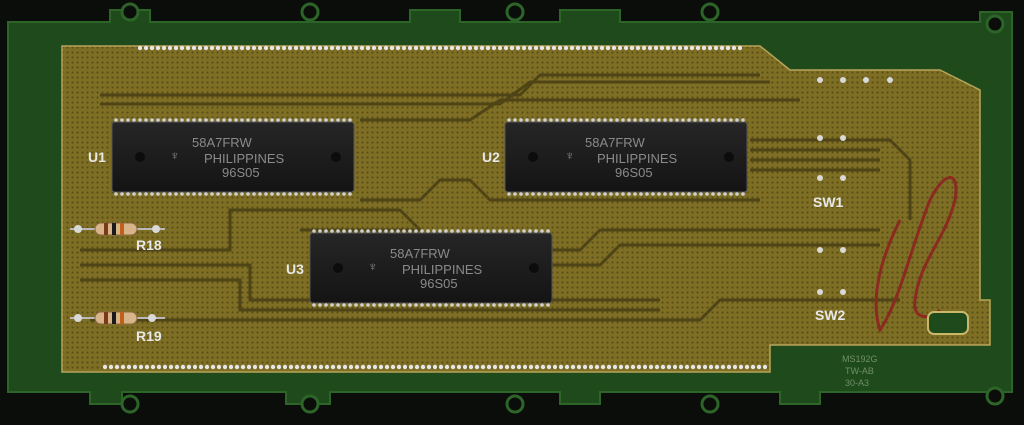  Describe the element at coordinates (634, 172) in the screenshot. I see `chip-u2-line3: 96S05` at that location.